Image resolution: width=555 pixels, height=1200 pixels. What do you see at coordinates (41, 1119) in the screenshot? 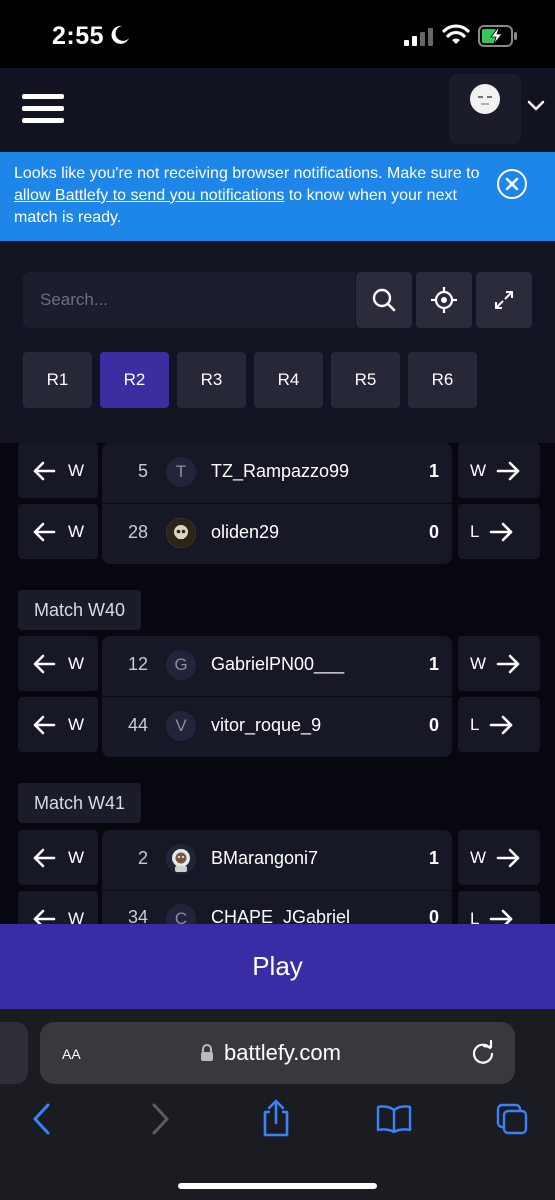
I see `back-icon` at bounding box center [41, 1119].